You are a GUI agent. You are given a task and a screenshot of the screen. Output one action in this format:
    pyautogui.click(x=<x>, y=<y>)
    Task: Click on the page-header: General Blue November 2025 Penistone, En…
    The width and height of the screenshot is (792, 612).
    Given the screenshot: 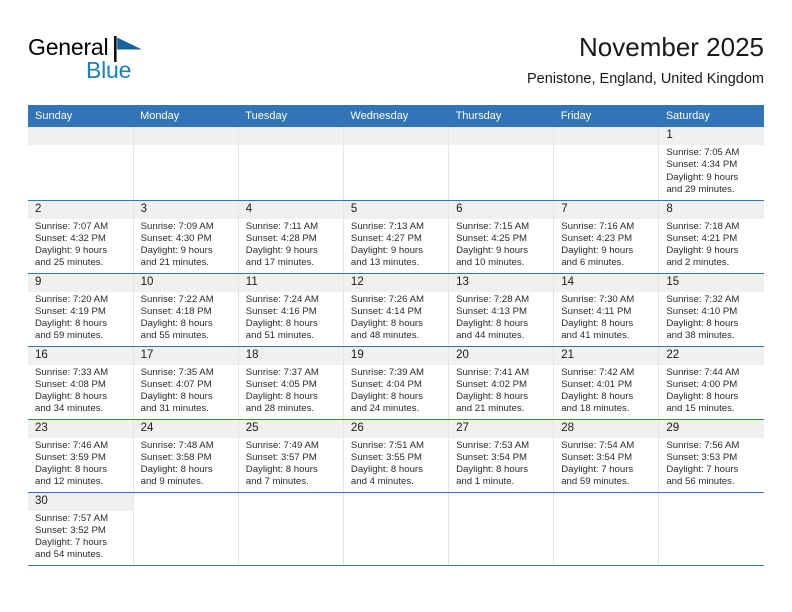 What is the action you would take?
    pyautogui.click(x=396, y=65)
    